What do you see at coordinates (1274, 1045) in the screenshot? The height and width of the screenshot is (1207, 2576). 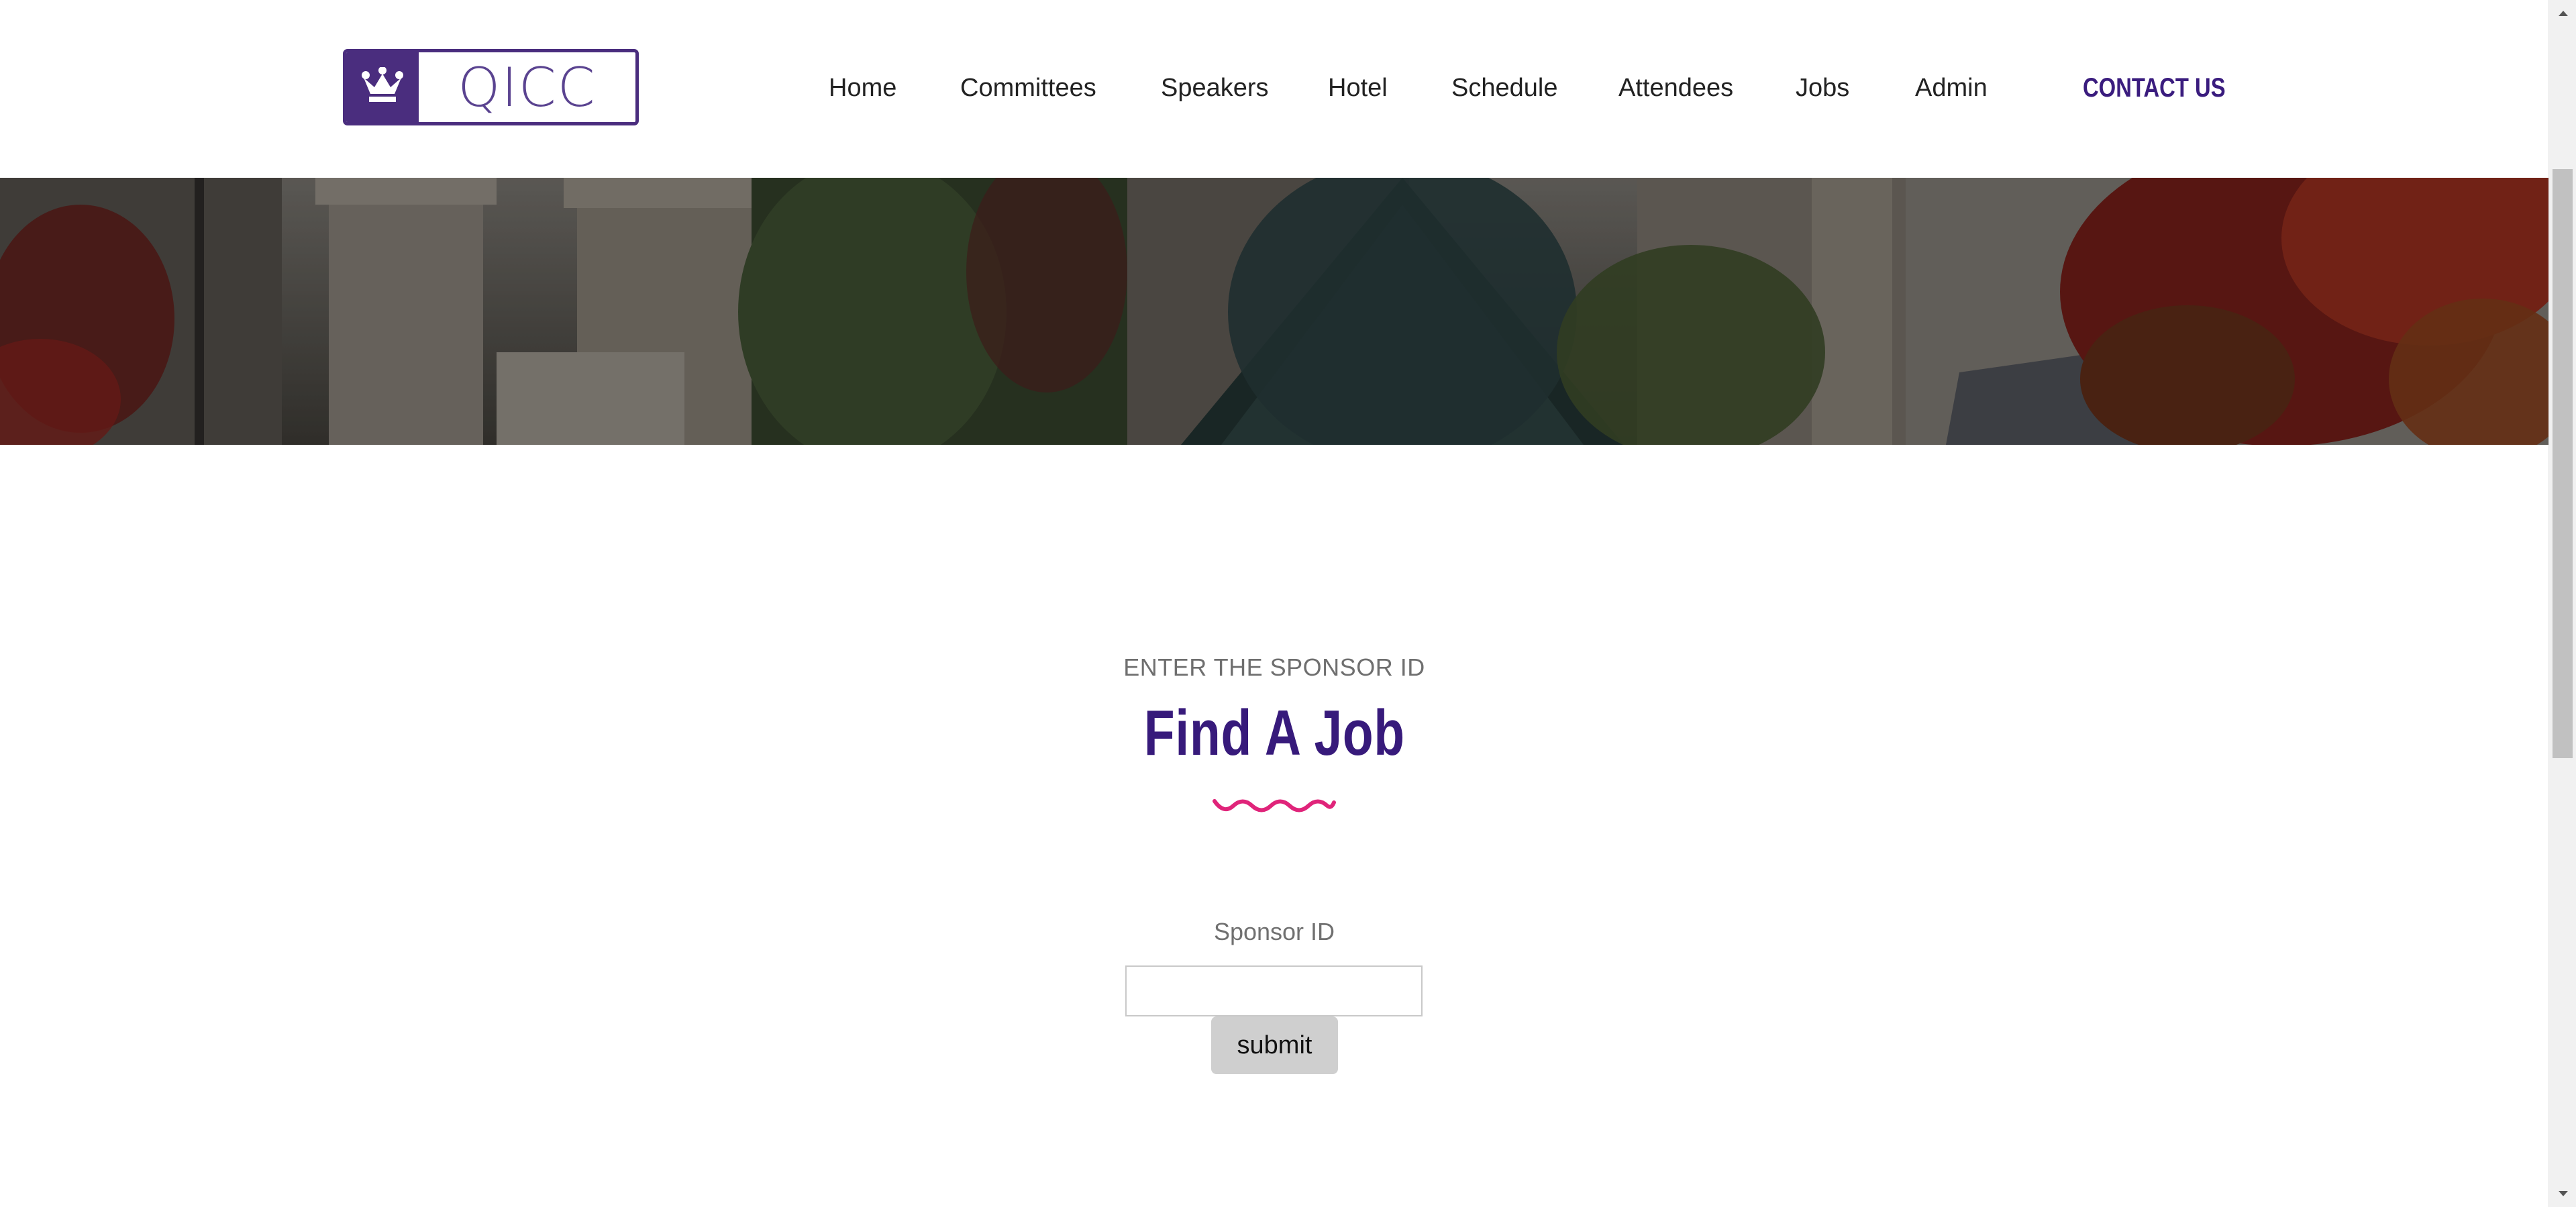 I see `submit-button: submit` at bounding box center [1274, 1045].